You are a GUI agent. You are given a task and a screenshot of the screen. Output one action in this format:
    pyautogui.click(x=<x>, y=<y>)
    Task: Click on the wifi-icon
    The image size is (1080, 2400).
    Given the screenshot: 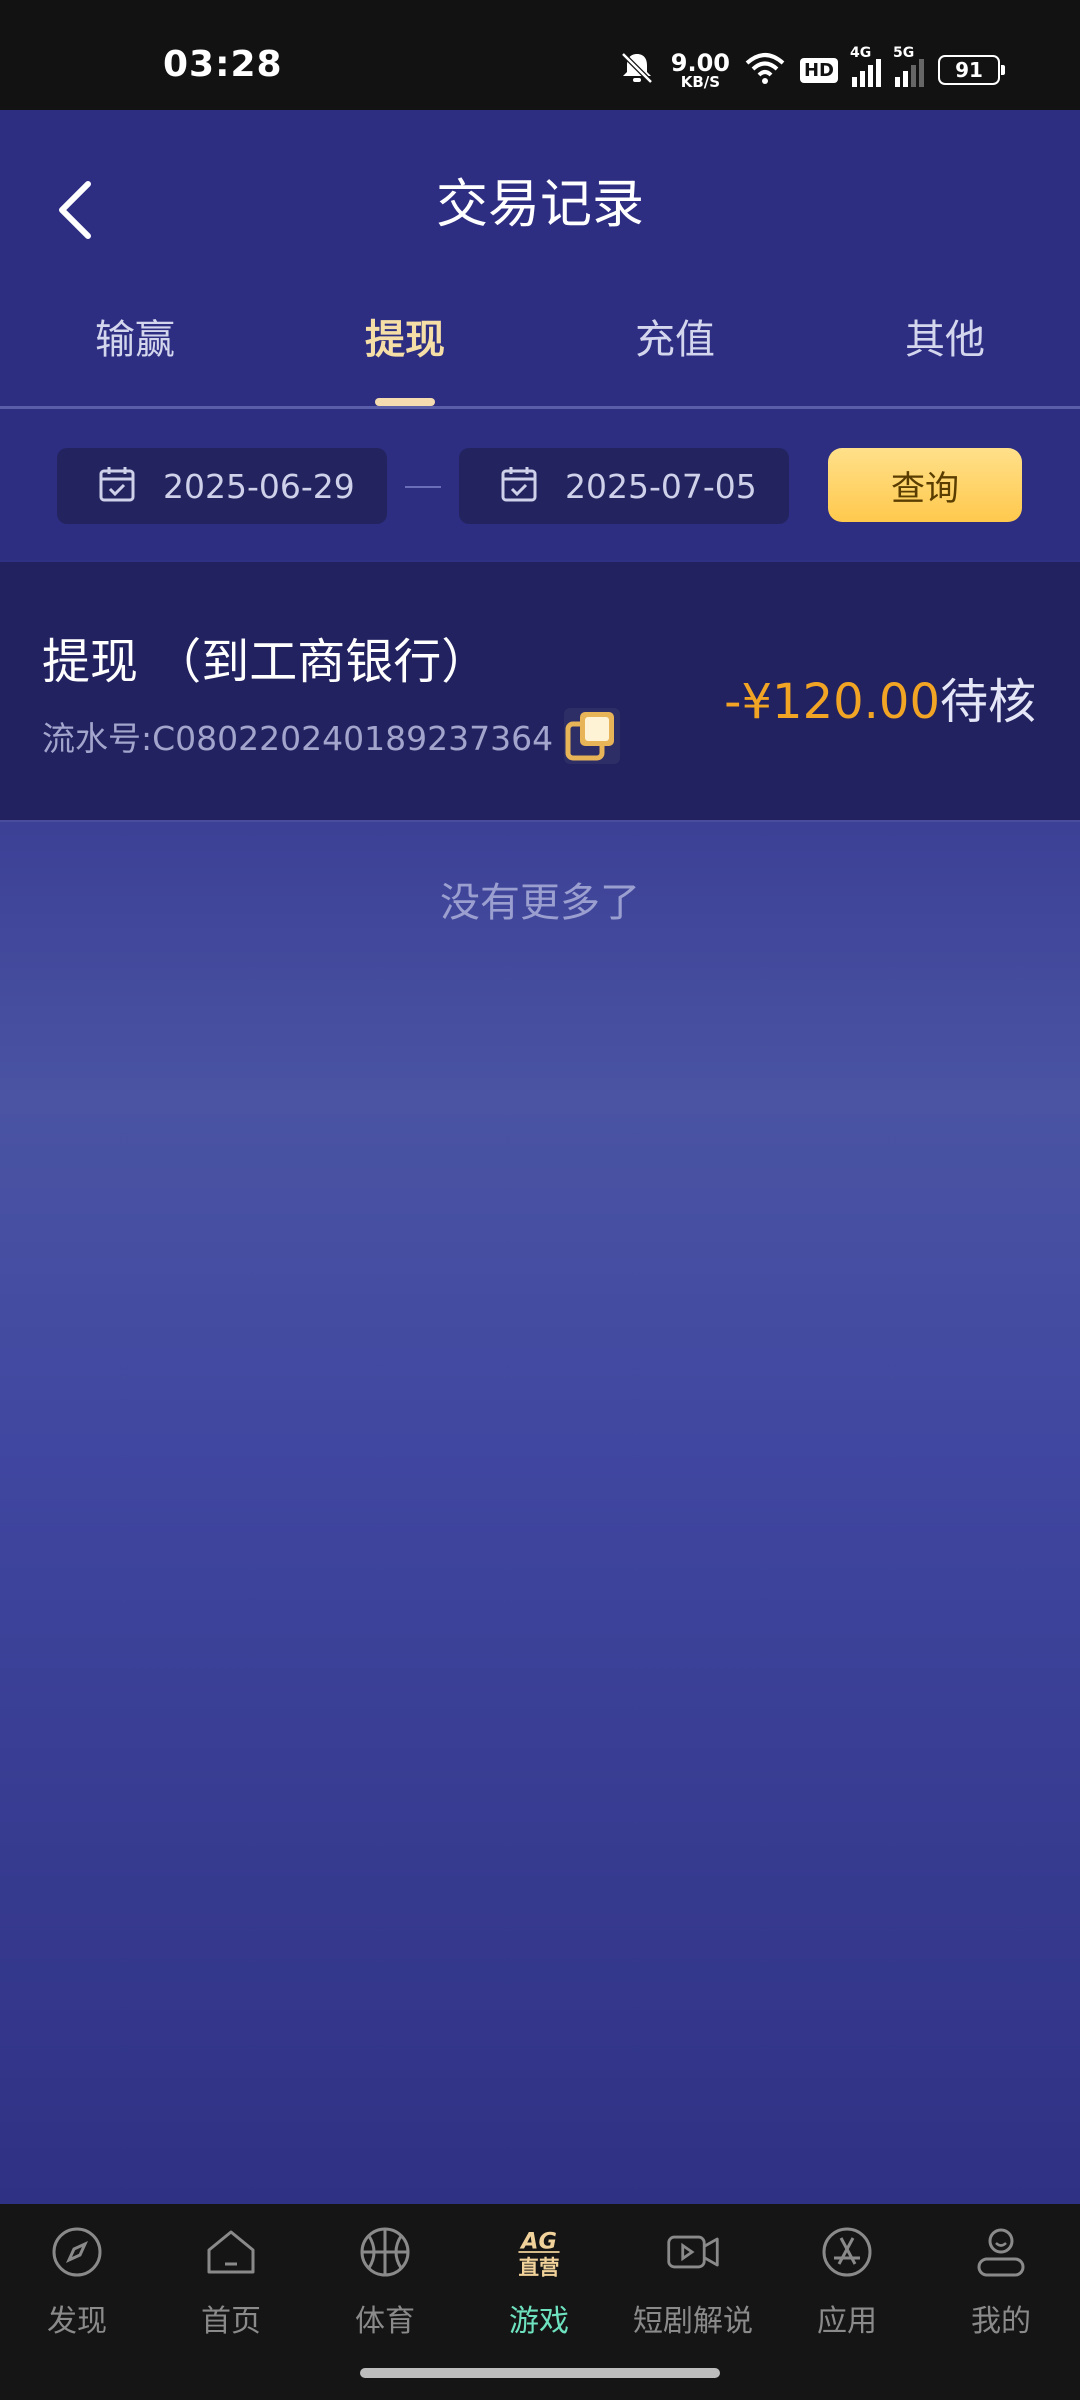 What is the action you would take?
    pyautogui.click(x=765, y=70)
    